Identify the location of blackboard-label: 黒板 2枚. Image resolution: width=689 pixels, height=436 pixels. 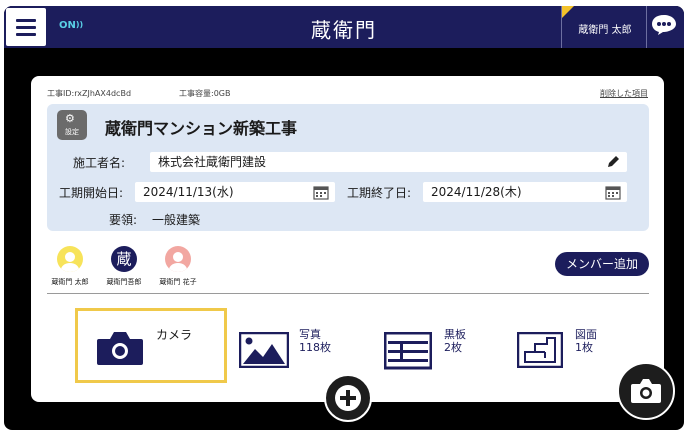
(455, 341).